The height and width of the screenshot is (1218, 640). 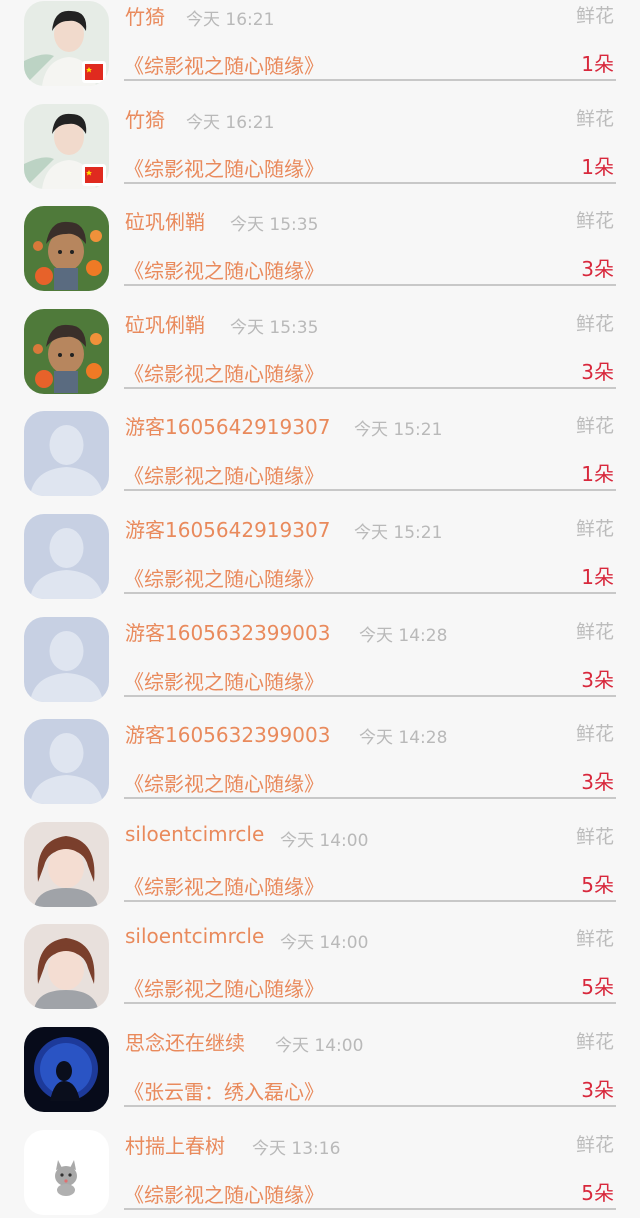 I want to click on user-name: 村揣上春树, so click(x=175, y=1144).